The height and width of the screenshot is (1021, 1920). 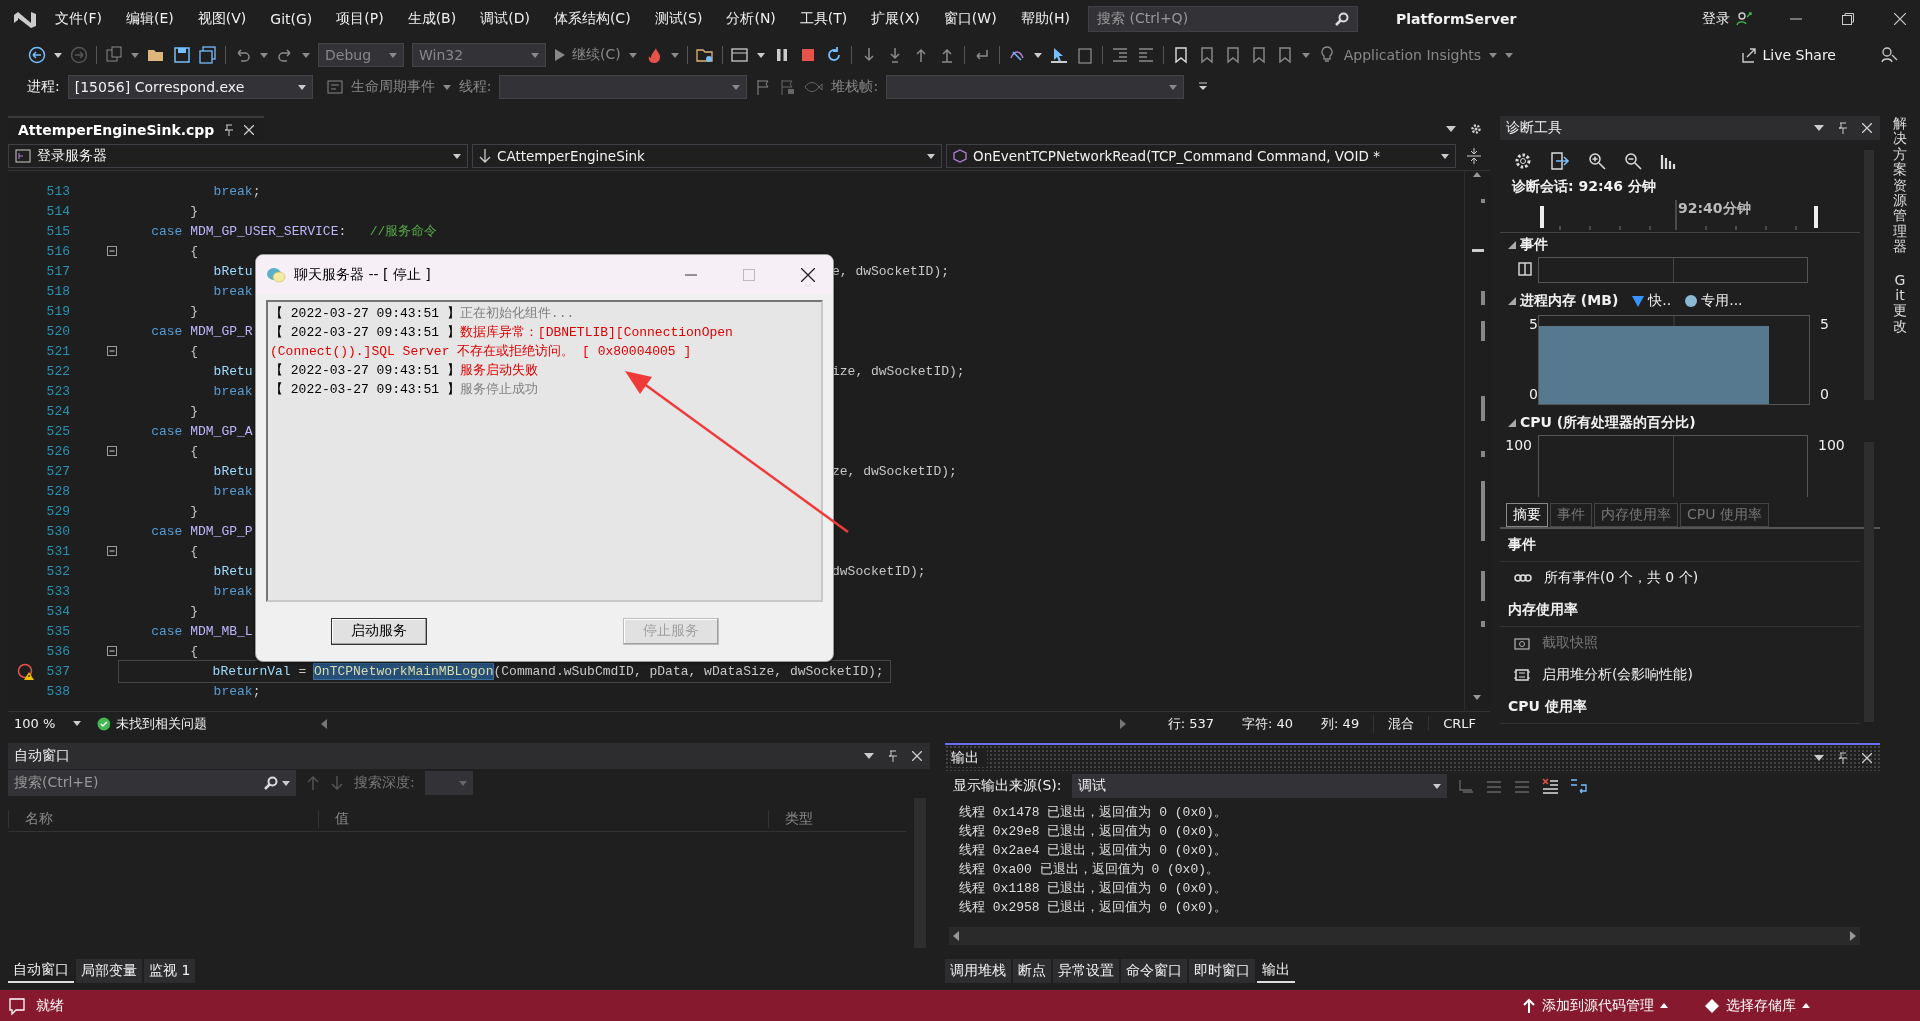 I want to click on window-layout-icon, so click(x=739, y=55).